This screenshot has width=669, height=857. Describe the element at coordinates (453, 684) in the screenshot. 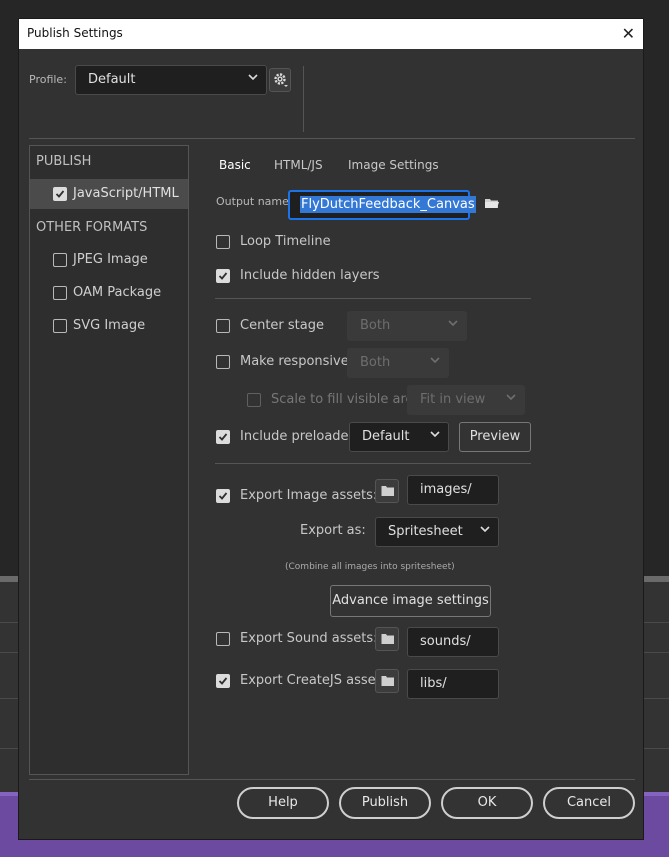

I see `createjs-assets-path-input: libs/` at that location.